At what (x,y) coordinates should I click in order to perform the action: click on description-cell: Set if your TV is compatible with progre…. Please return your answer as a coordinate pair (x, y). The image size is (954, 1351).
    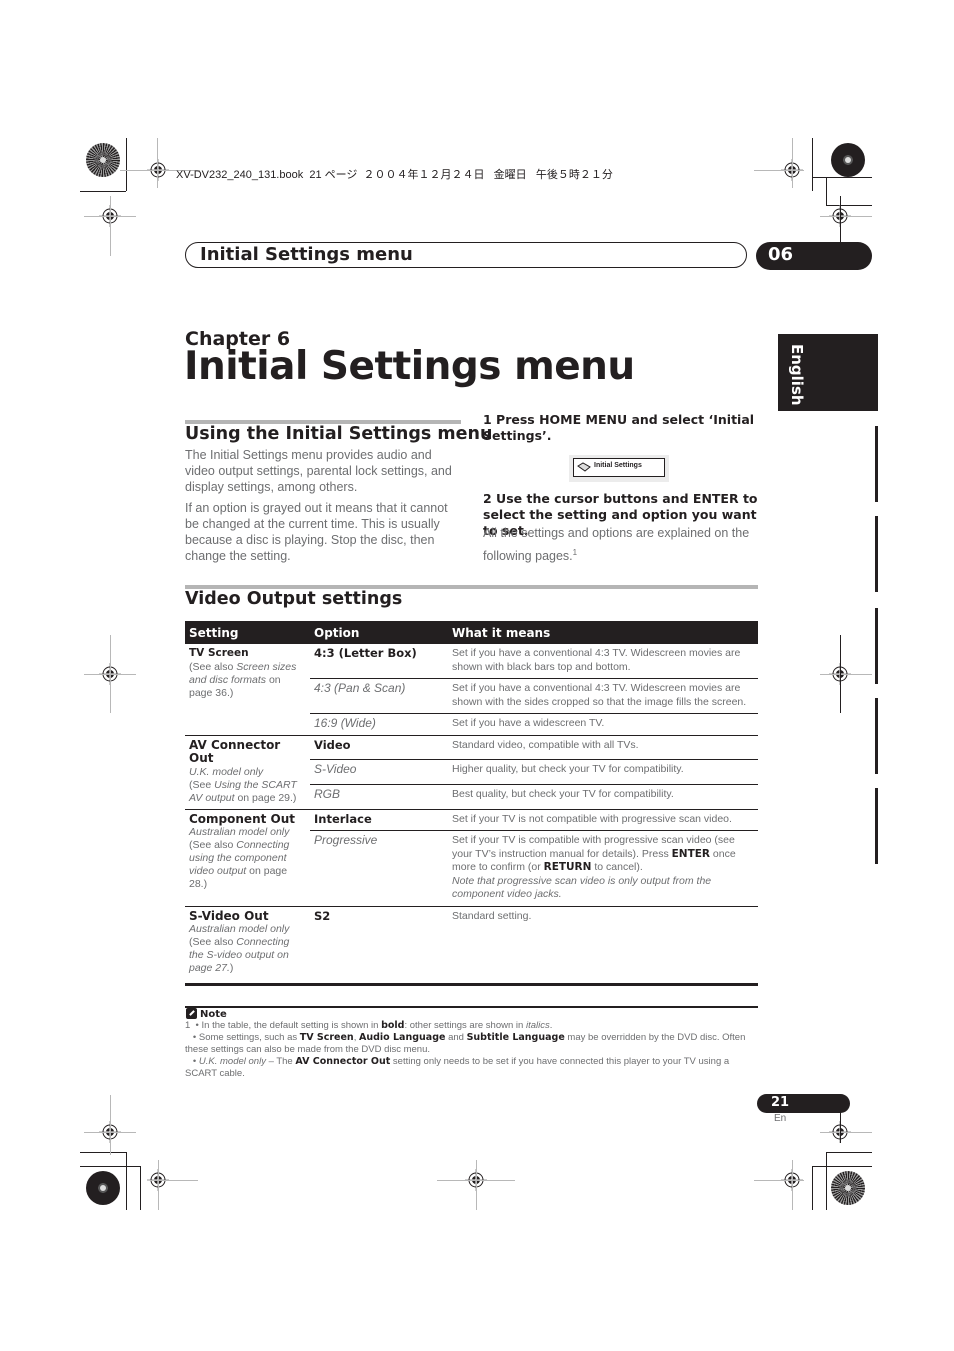
    Looking at the image, I should click on (603, 868).